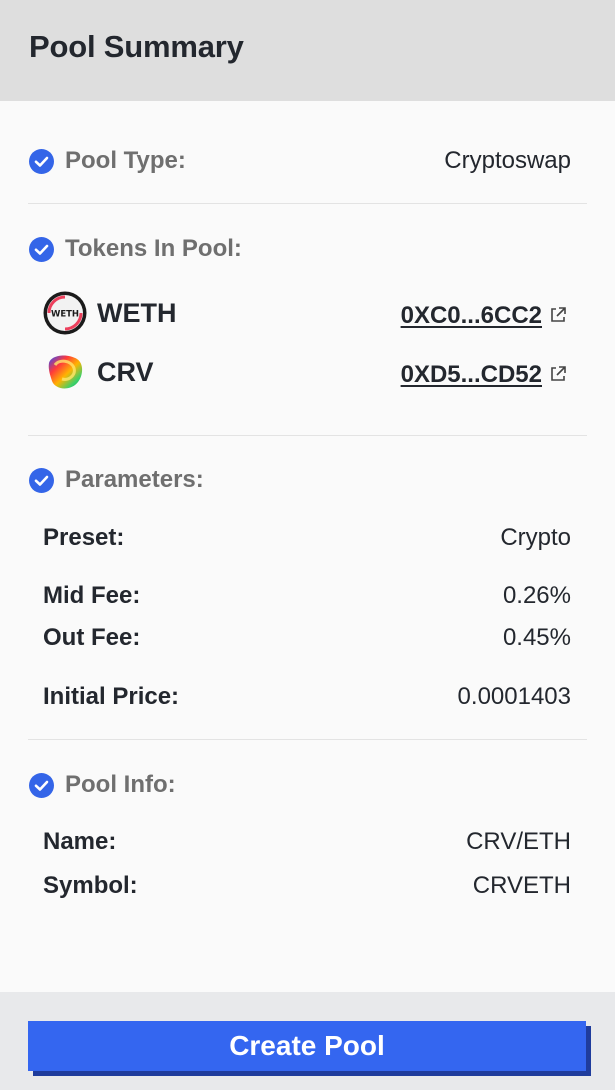 This screenshot has width=615, height=1090. Describe the element at coordinates (536, 637) in the screenshot. I see `out-fee-value: 0.45%` at that location.